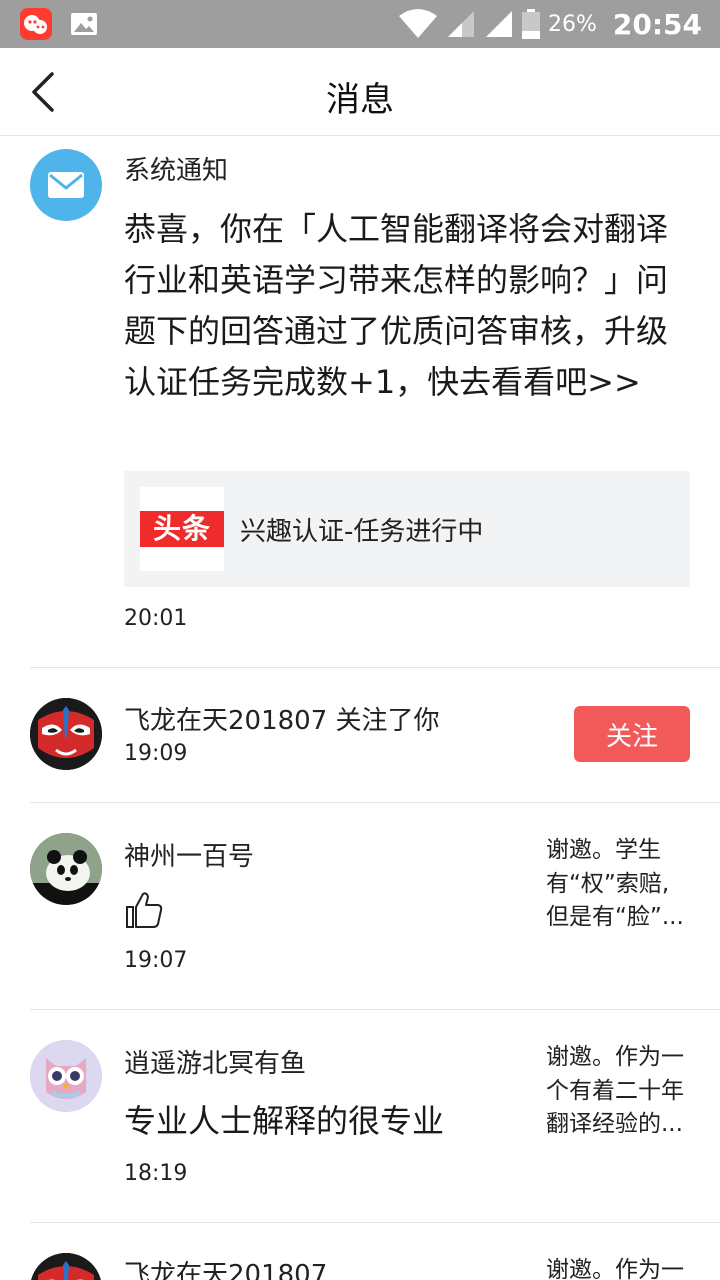  I want to click on timestamp: 19:07, so click(156, 960).